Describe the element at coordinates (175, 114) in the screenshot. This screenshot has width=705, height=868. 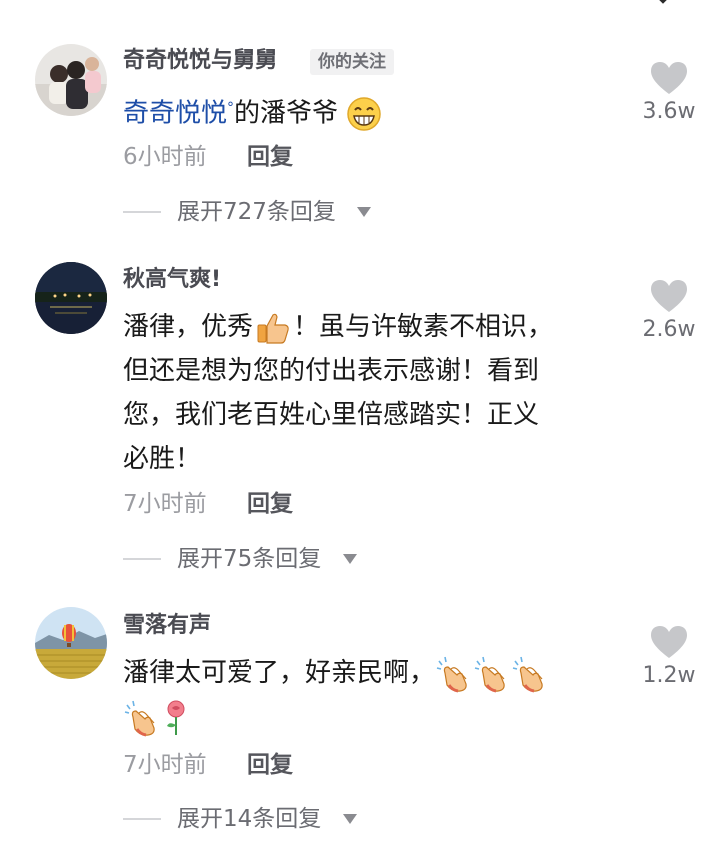
I see `mention-link: 奇奇悦悦` at that location.